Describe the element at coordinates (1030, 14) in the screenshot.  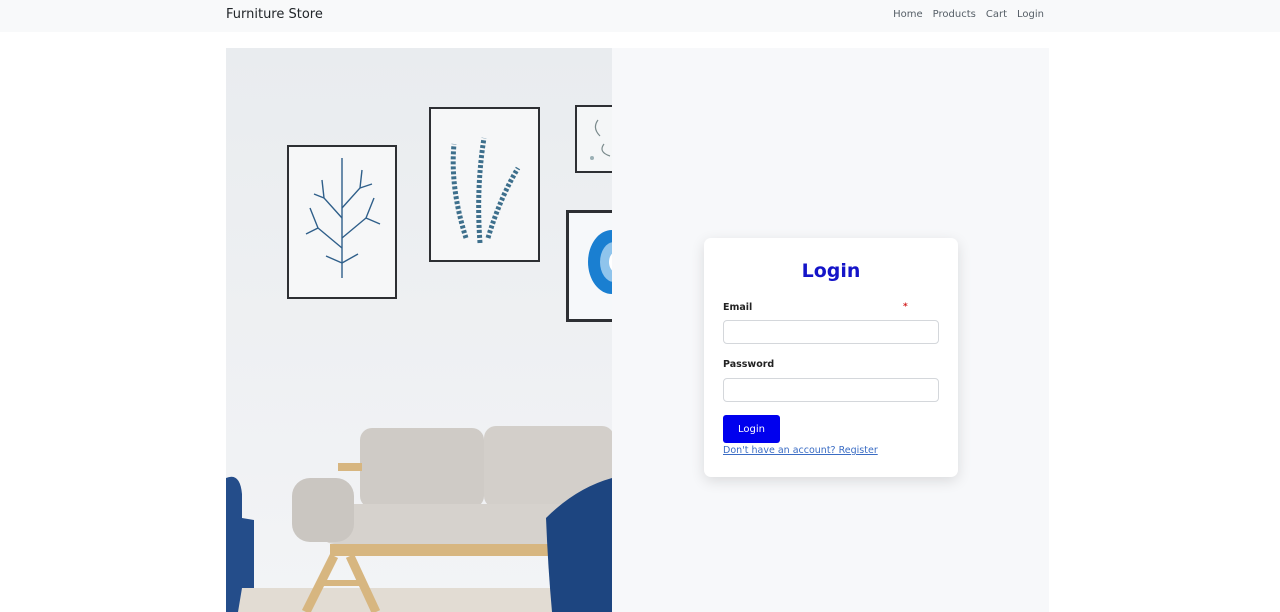
I see `nav-login-link: Login` at that location.